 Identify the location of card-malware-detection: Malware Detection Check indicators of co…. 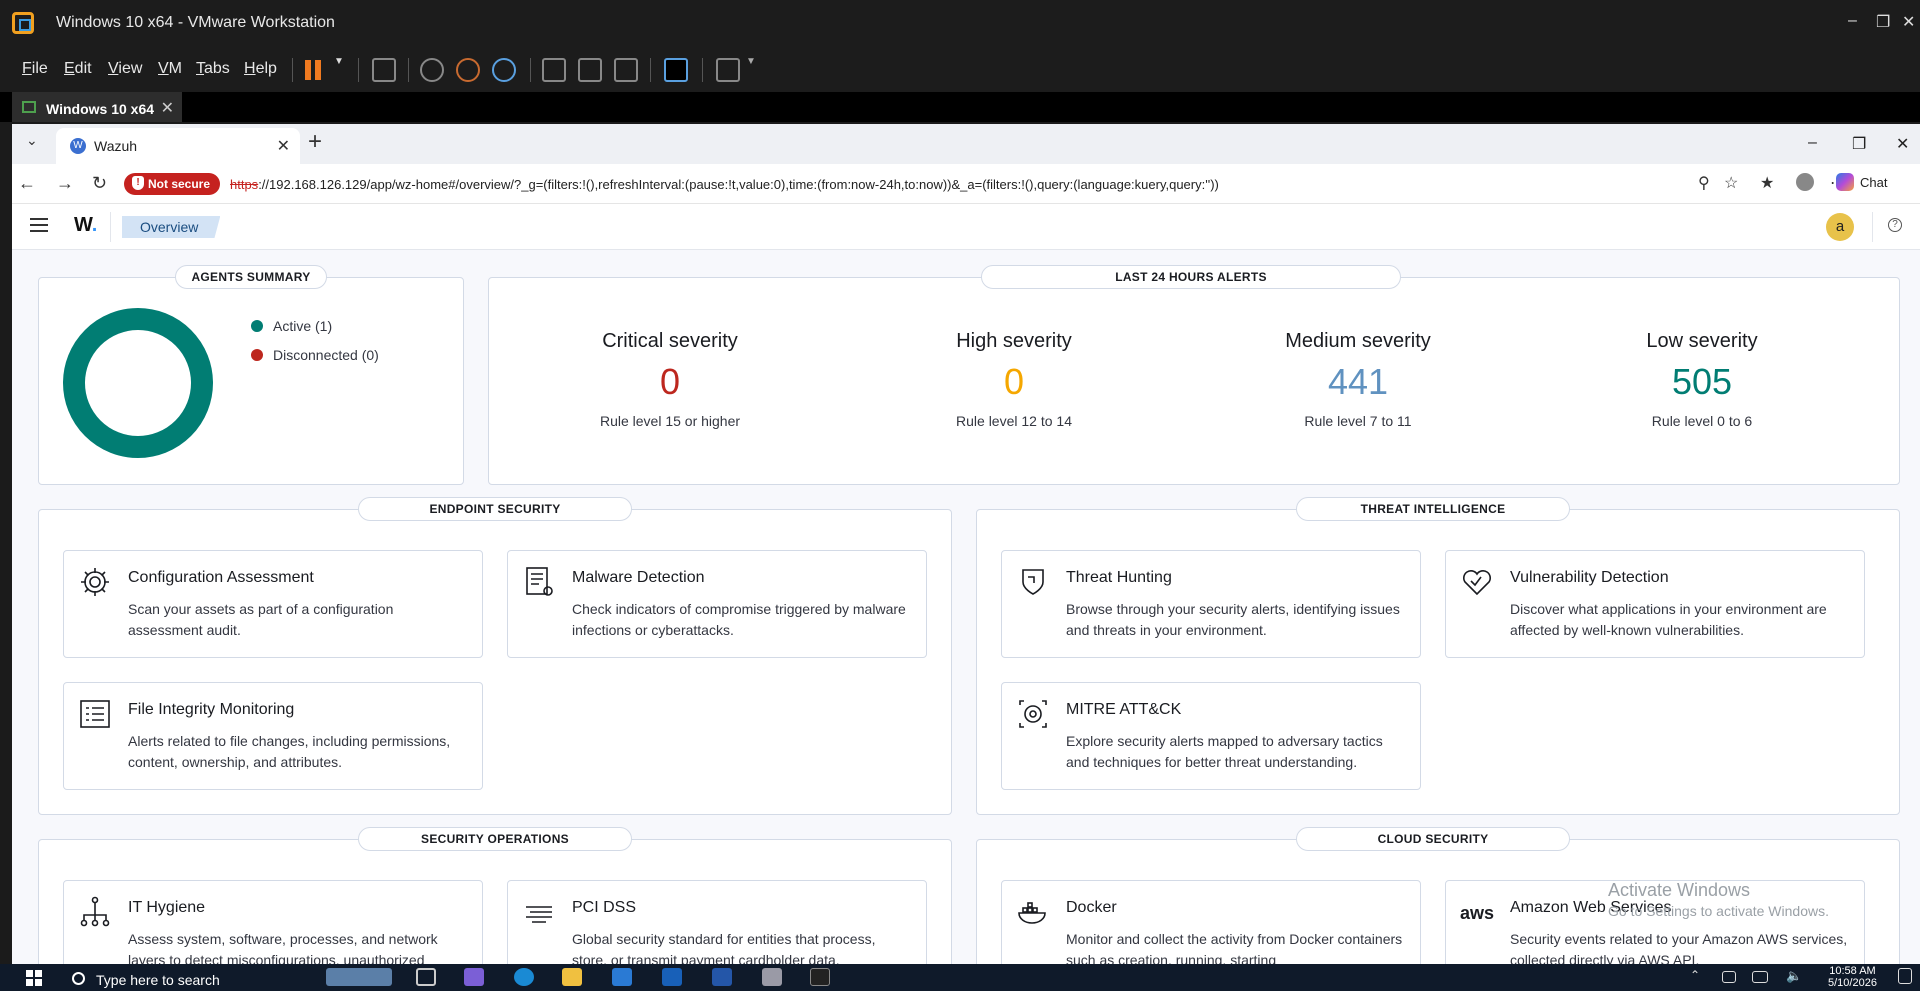
(717, 604).